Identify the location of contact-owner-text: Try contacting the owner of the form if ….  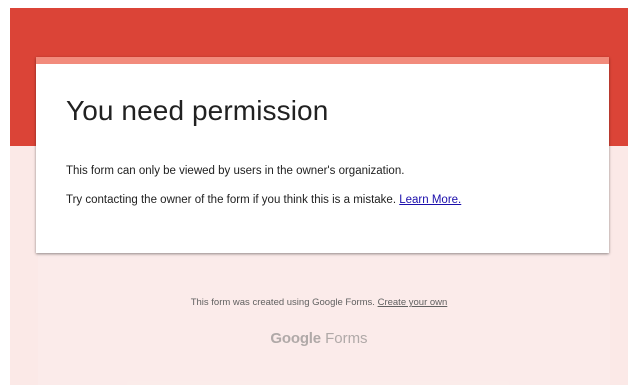
(231, 200).